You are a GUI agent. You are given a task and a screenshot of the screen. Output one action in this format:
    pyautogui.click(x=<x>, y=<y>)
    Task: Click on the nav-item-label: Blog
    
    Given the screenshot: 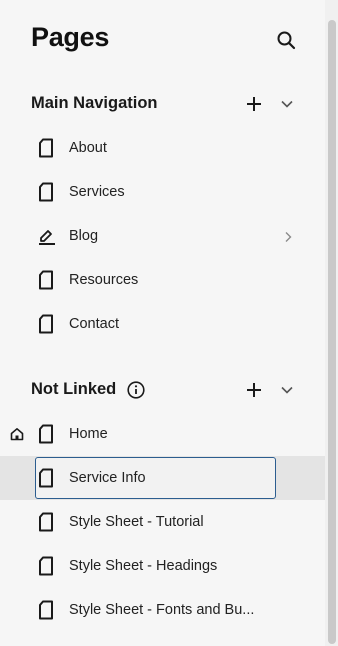 What is the action you would take?
    pyautogui.click(x=84, y=236)
    